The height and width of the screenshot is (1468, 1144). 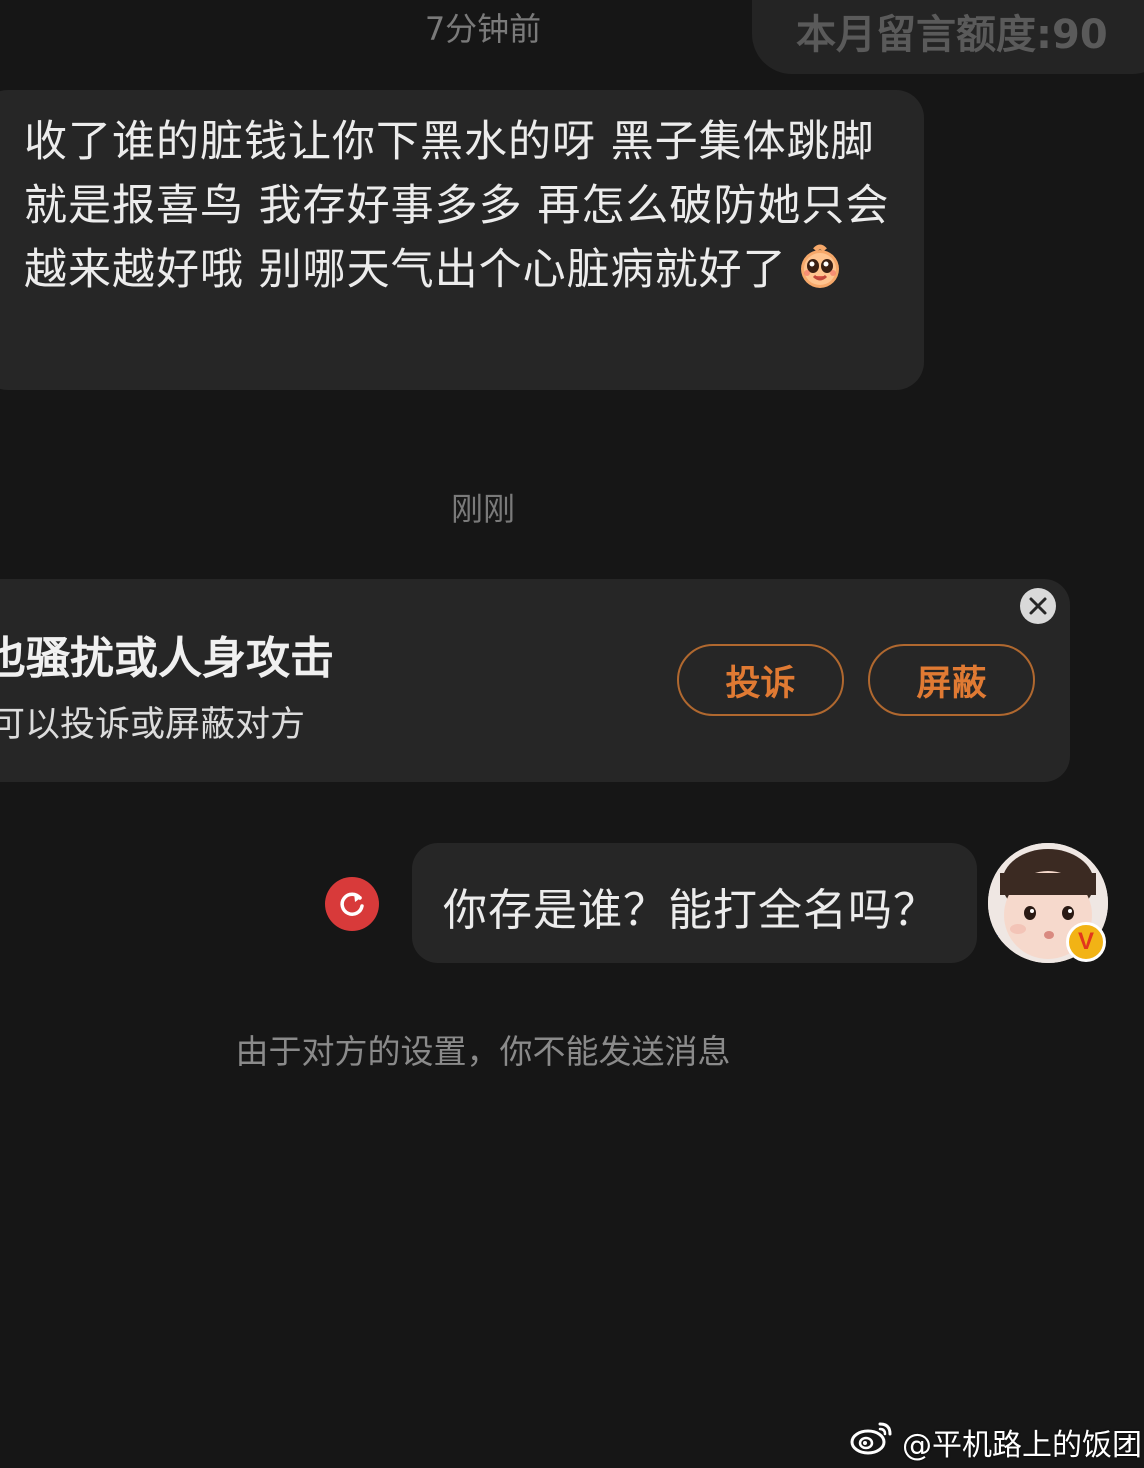 I want to click on weibo-logo-icon, so click(x=872, y=1442).